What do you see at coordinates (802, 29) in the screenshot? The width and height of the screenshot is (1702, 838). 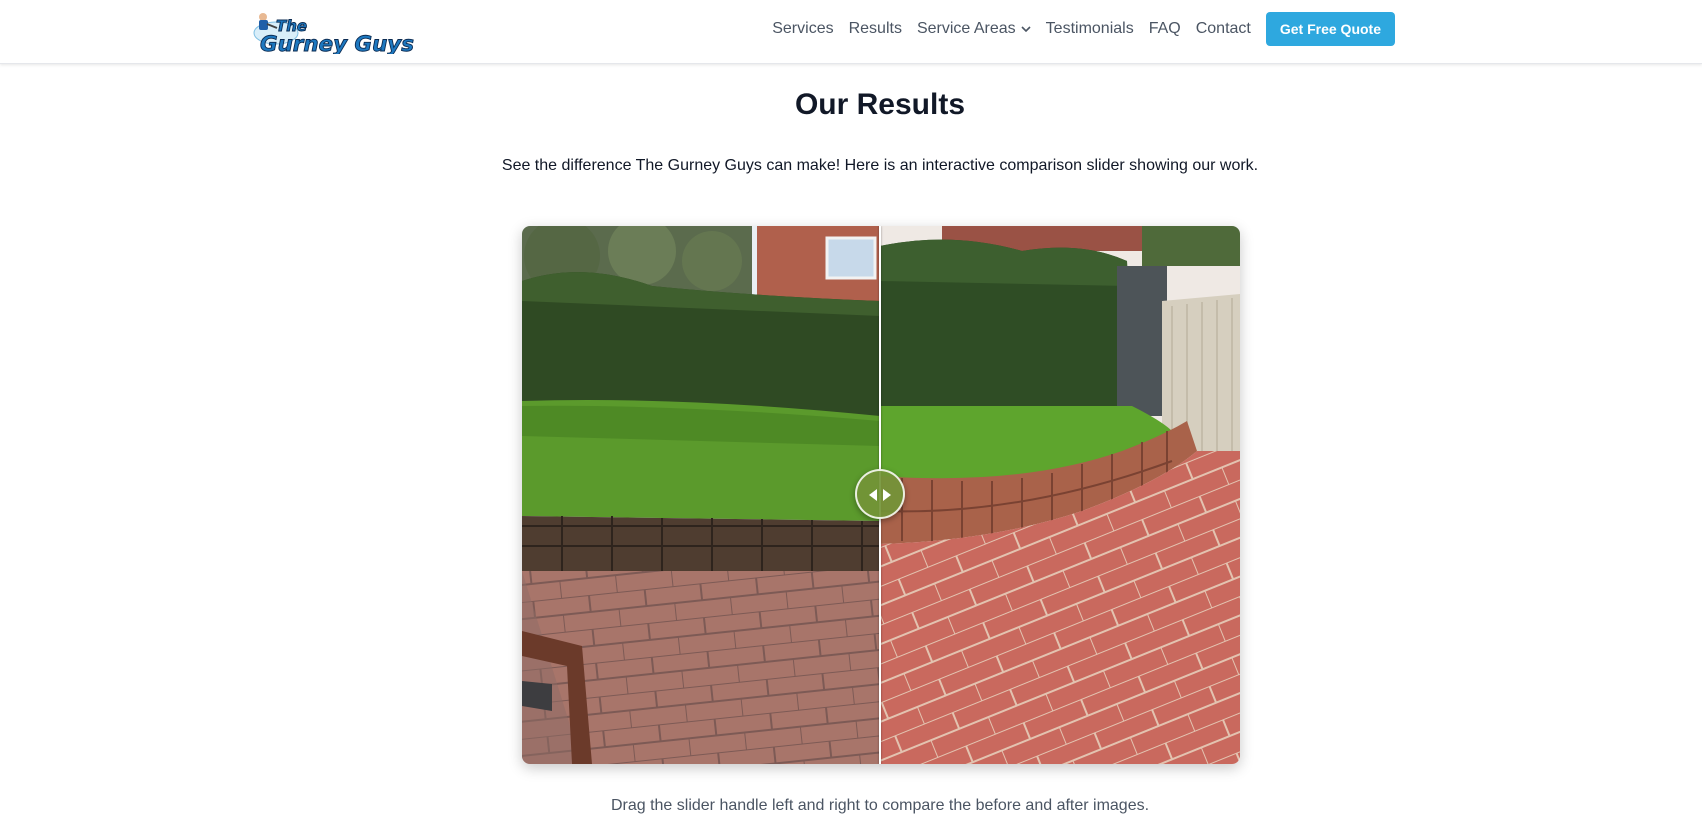 I see `nav-link-services: Services` at bounding box center [802, 29].